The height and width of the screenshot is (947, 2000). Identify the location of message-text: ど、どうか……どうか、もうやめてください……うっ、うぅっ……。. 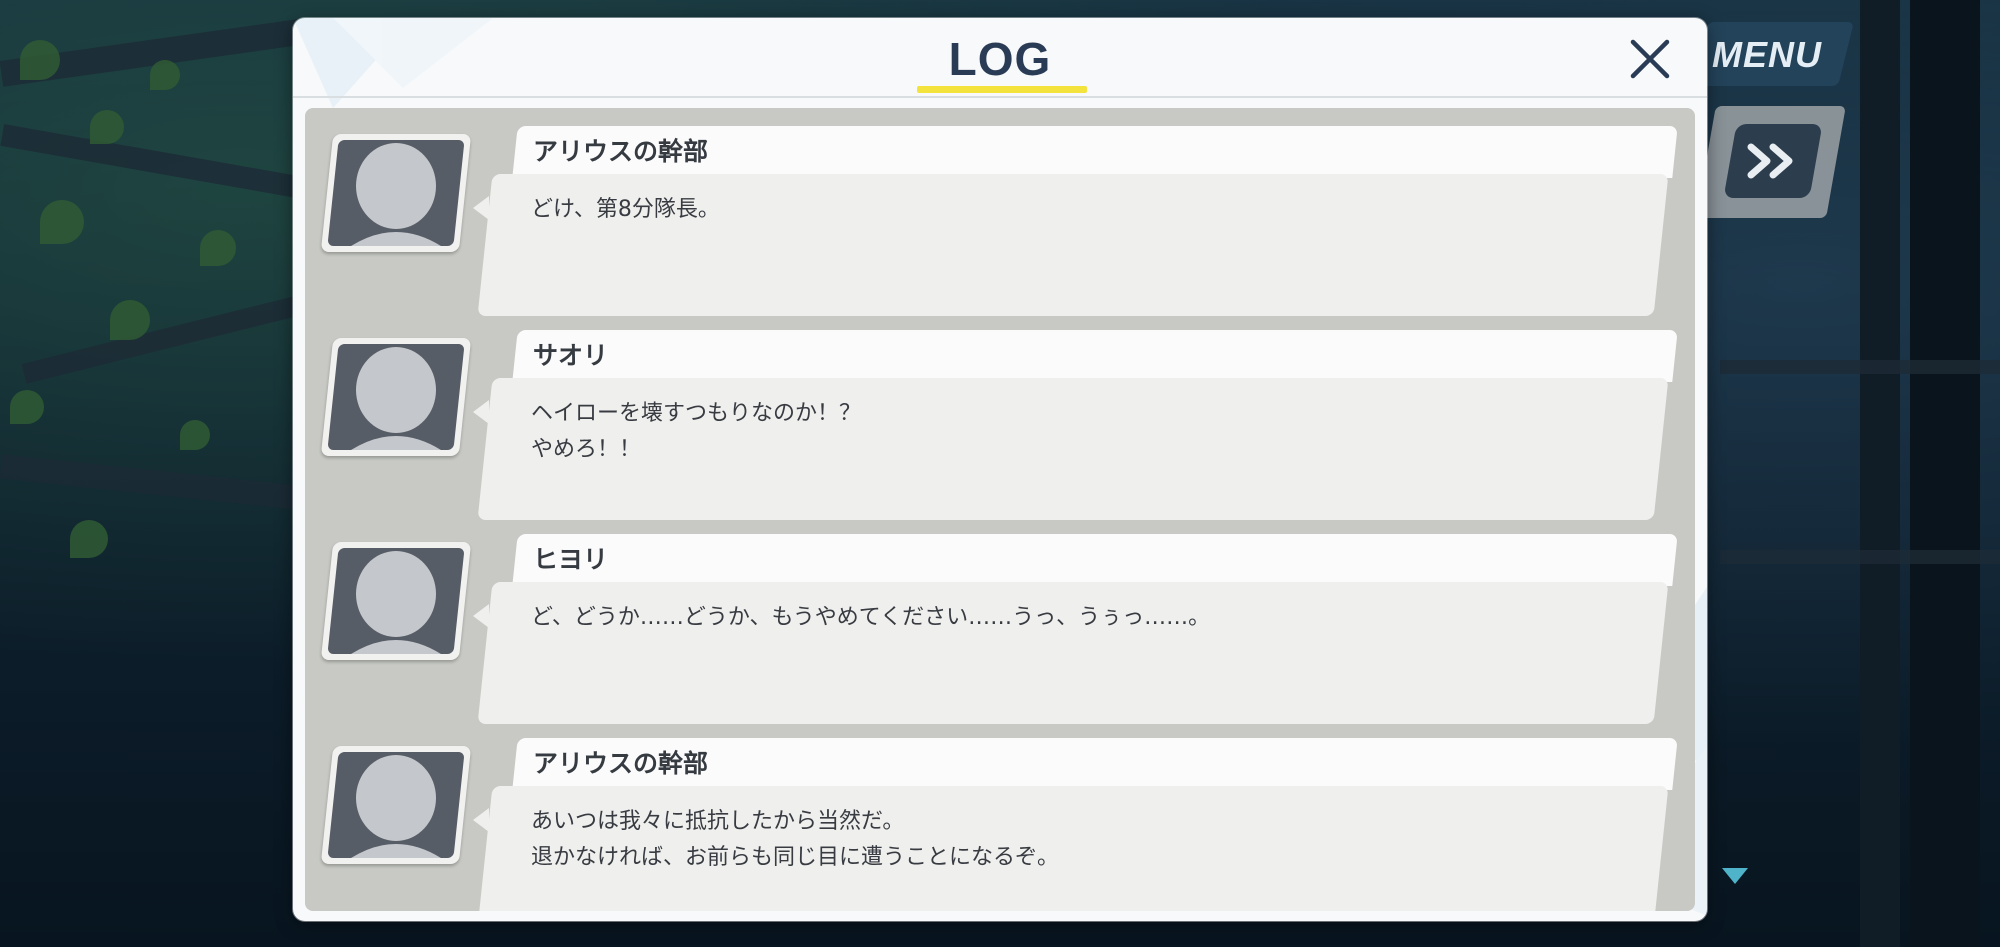
(871, 617).